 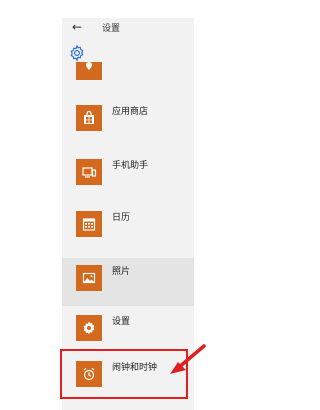 What do you see at coordinates (130, 112) in the screenshot?
I see `app-label: 应用商店` at bounding box center [130, 112].